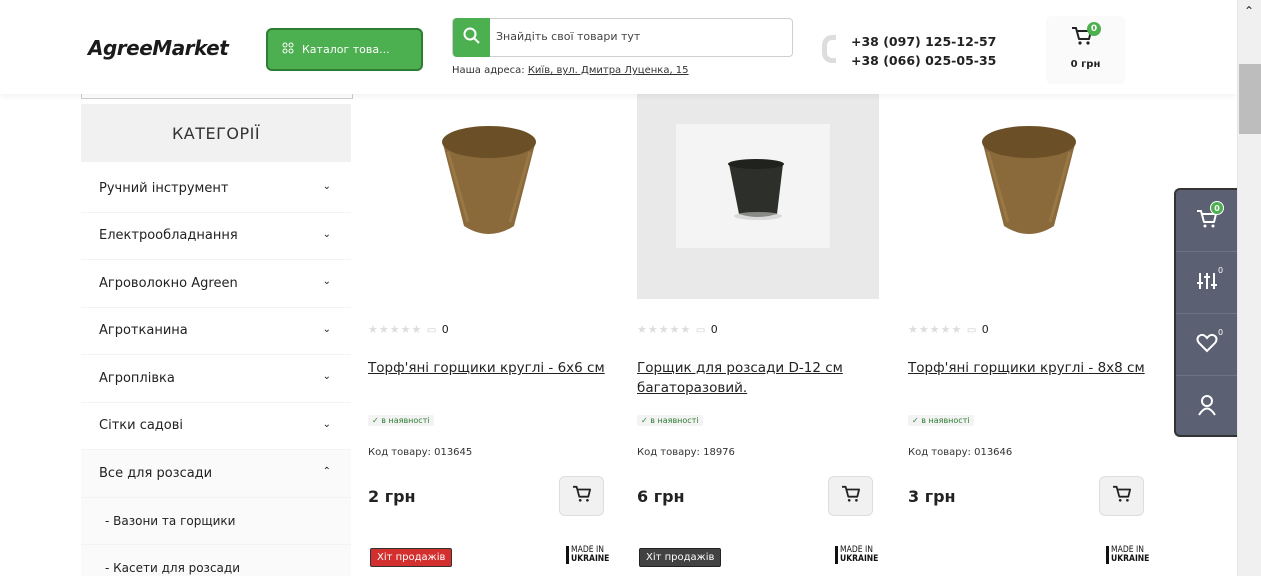 This screenshot has height=576, width=1261. I want to click on search-input, so click(636, 36).